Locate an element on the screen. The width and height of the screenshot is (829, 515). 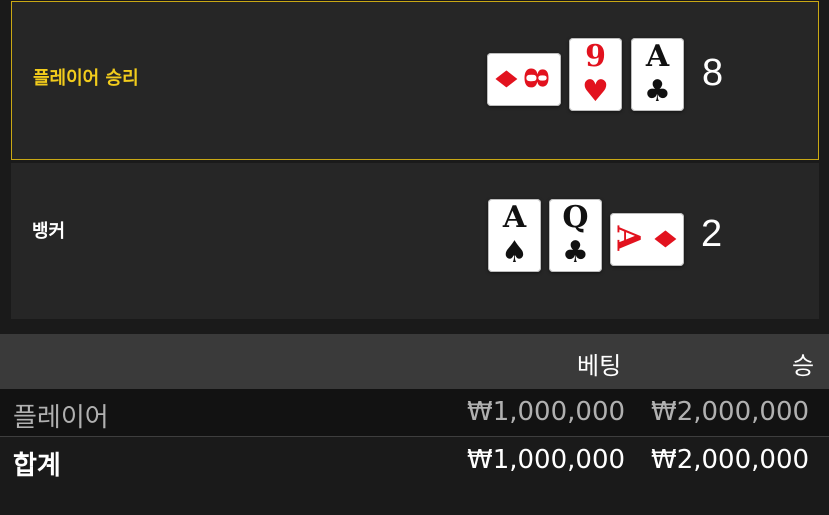
player-card-2: 9 ♥ is located at coordinates (595, 74).